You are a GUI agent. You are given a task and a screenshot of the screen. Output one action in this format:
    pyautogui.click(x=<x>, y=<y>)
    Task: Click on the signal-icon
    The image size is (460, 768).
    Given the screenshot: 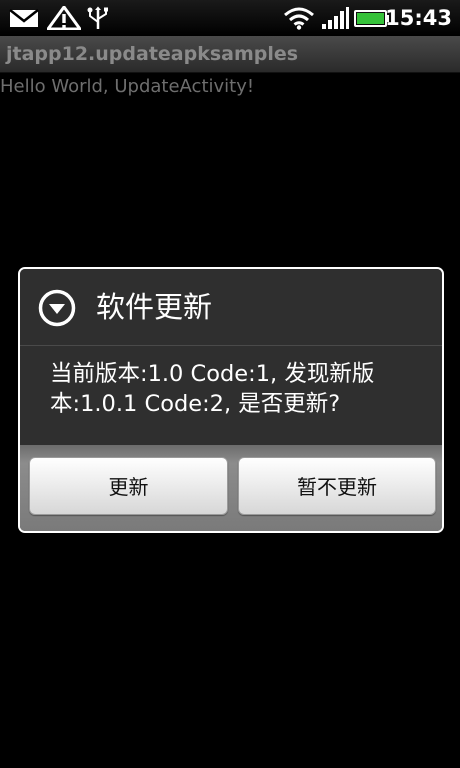 What is the action you would take?
    pyautogui.click(x=335, y=18)
    